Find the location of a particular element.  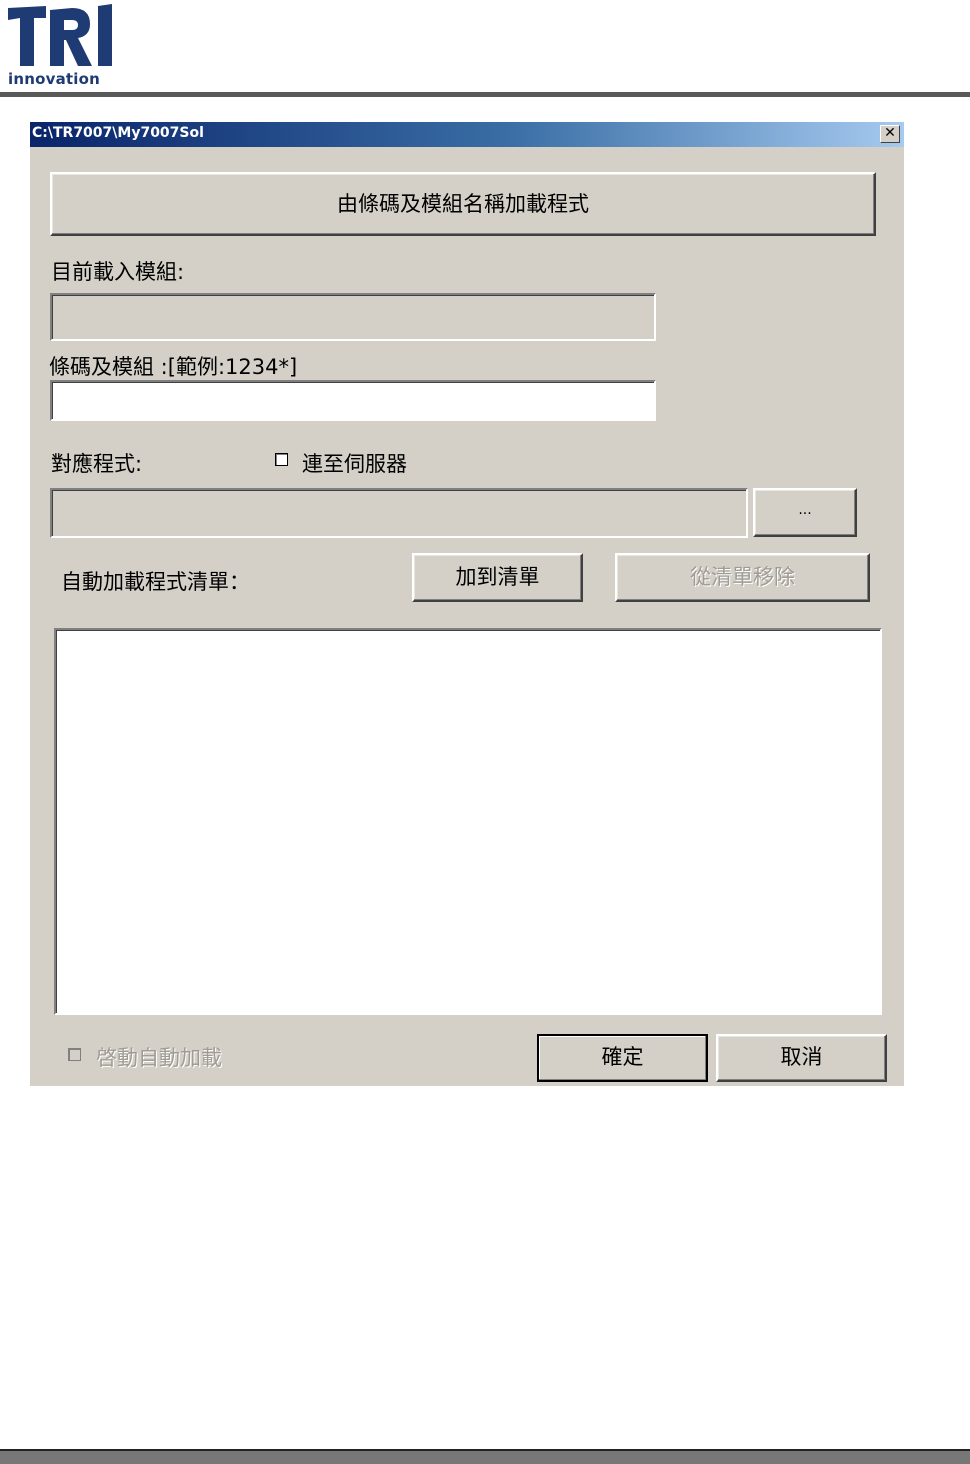

current-module-field is located at coordinates (353, 317).